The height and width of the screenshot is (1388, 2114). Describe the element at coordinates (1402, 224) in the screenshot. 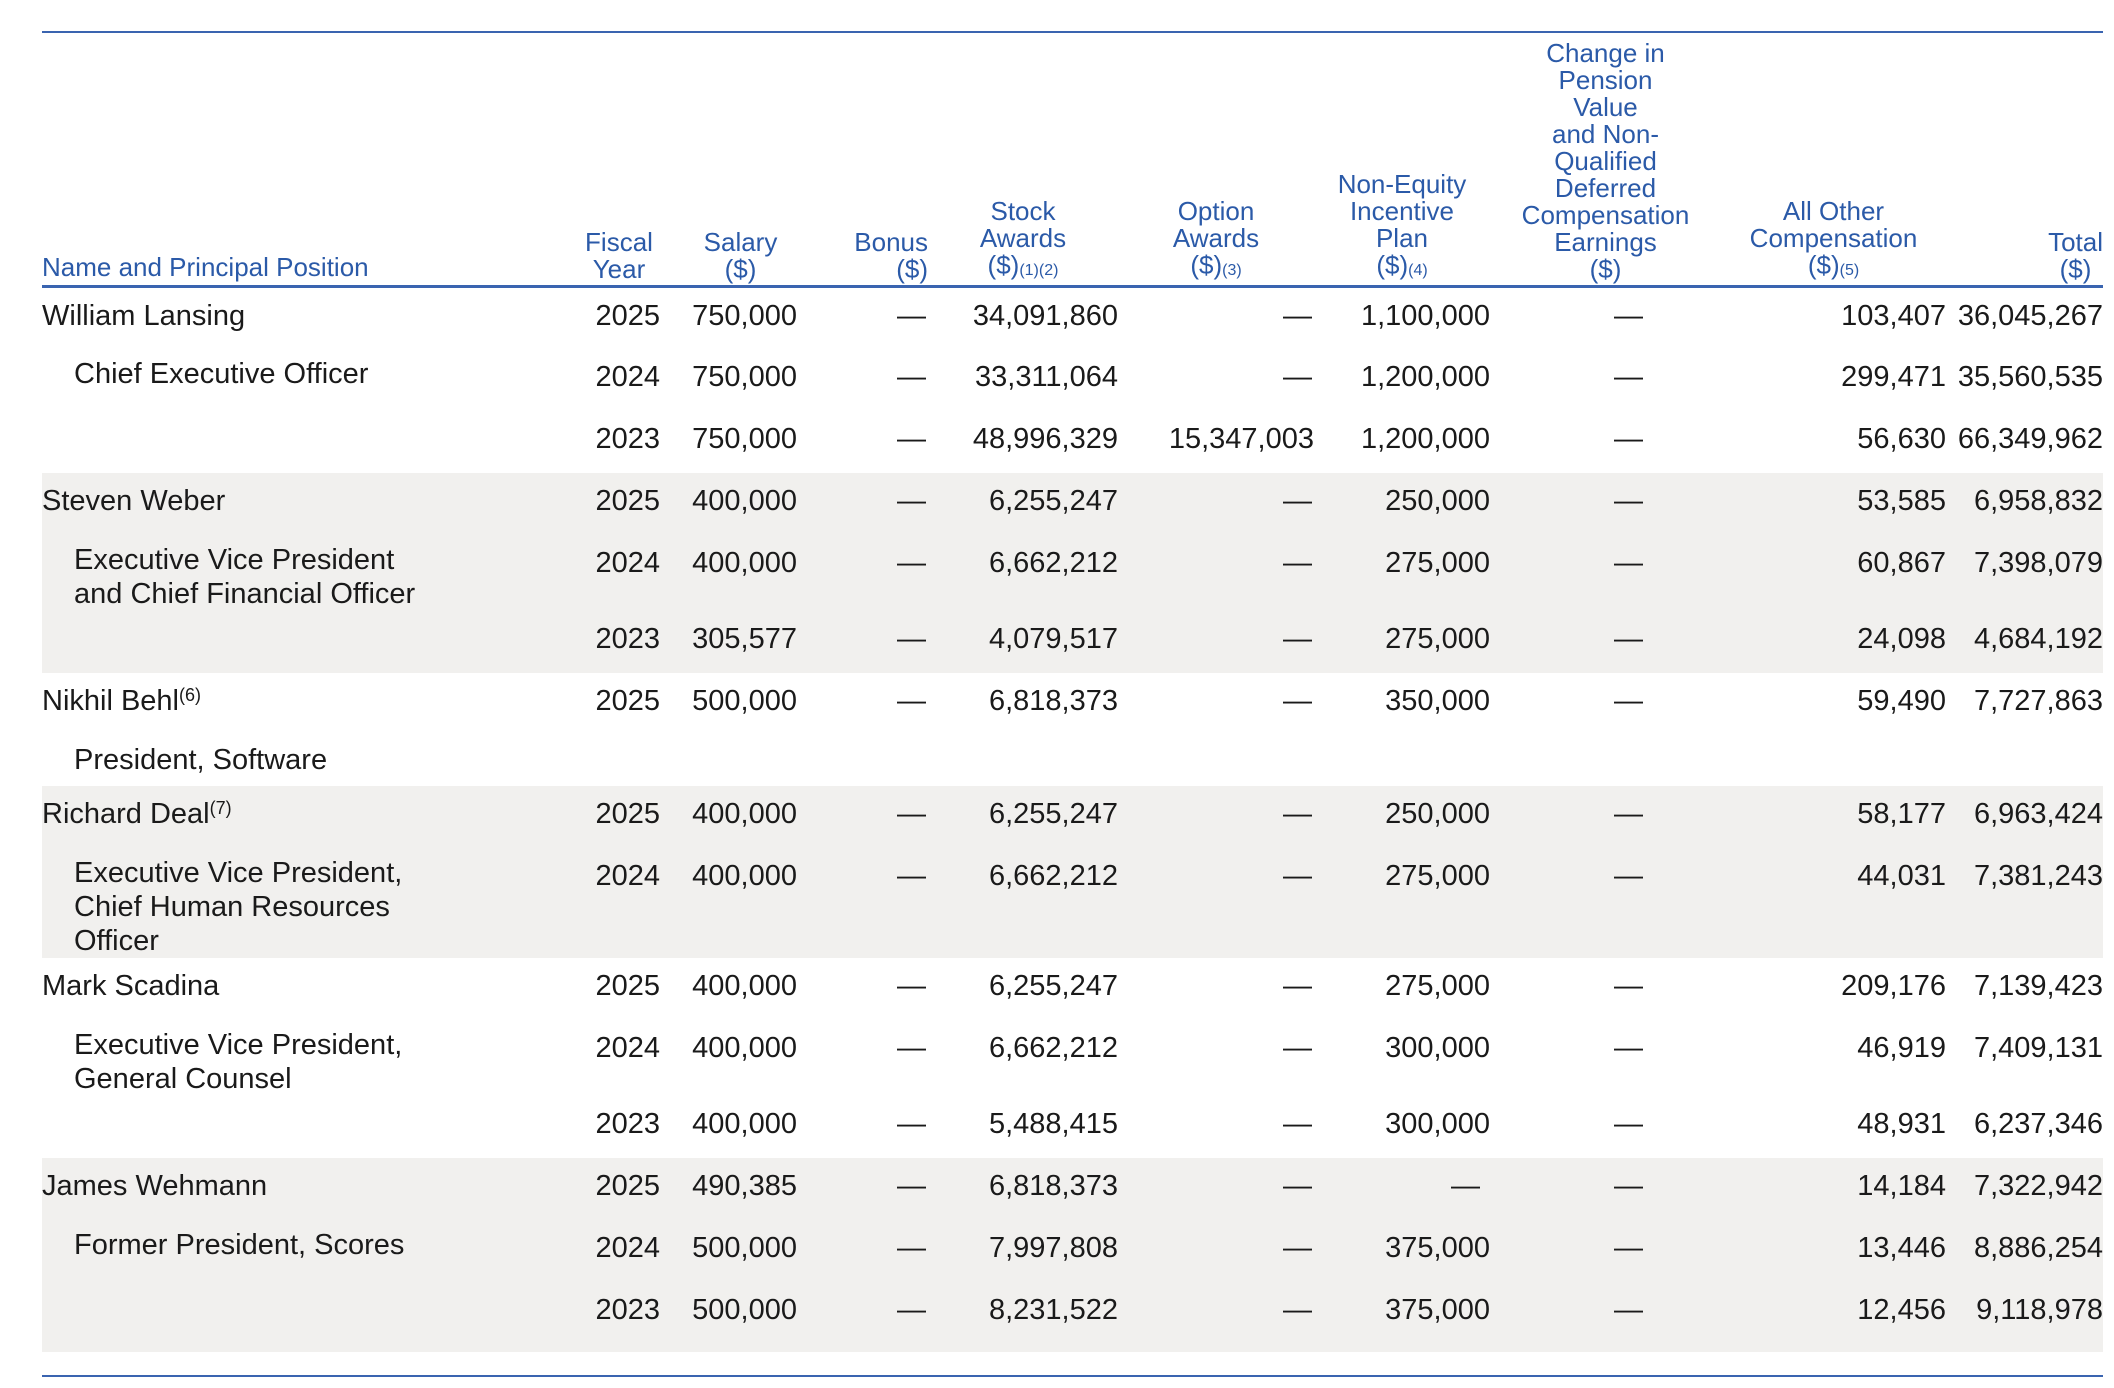

I see `header-non-equity-label: Non-Equity Incentive Plan ($)` at that location.